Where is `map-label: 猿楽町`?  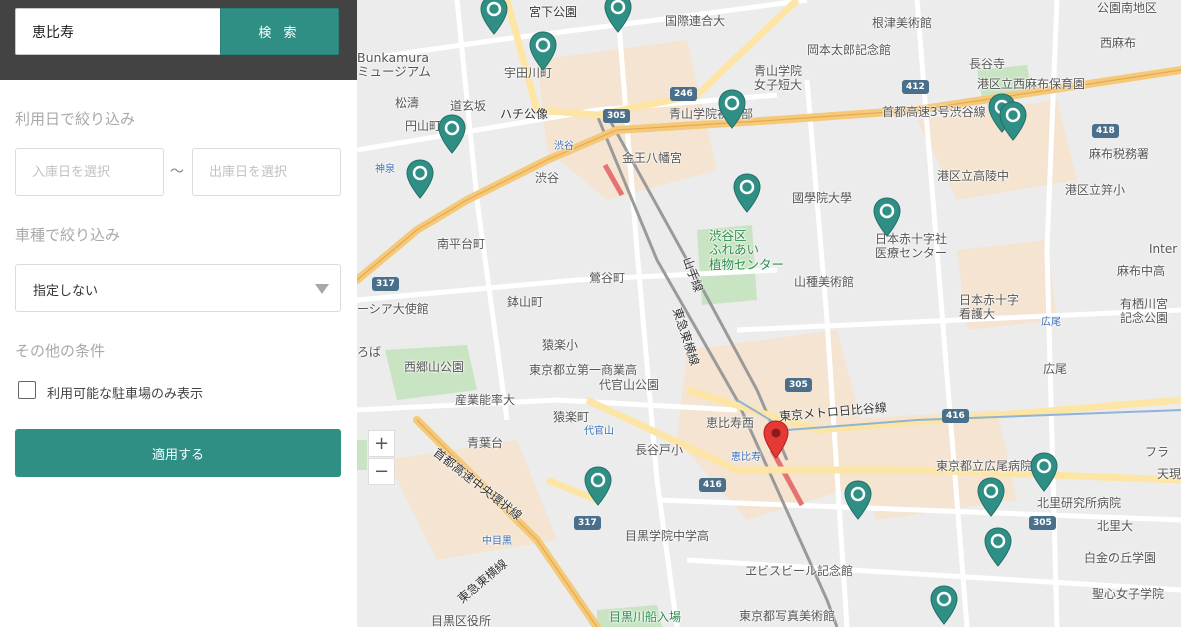
map-label: 猿楽町 is located at coordinates (571, 417).